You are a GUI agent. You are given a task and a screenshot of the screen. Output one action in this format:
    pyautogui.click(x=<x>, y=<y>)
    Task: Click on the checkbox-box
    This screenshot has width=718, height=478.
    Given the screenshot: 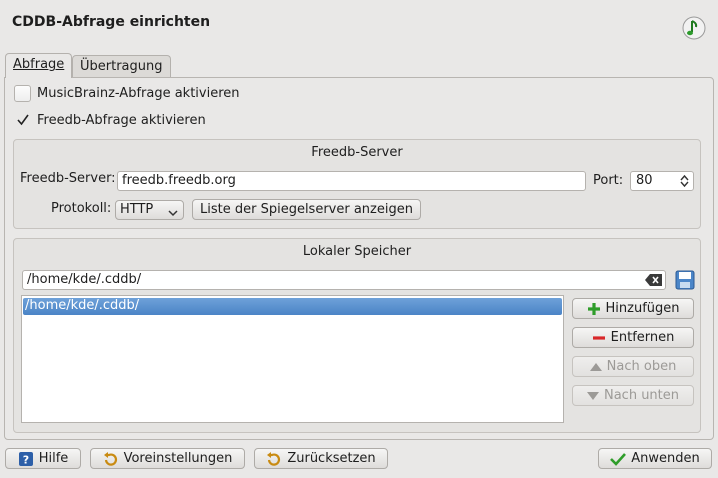 What is the action you would take?
    pyautogui.click(x=22, y=93)
    